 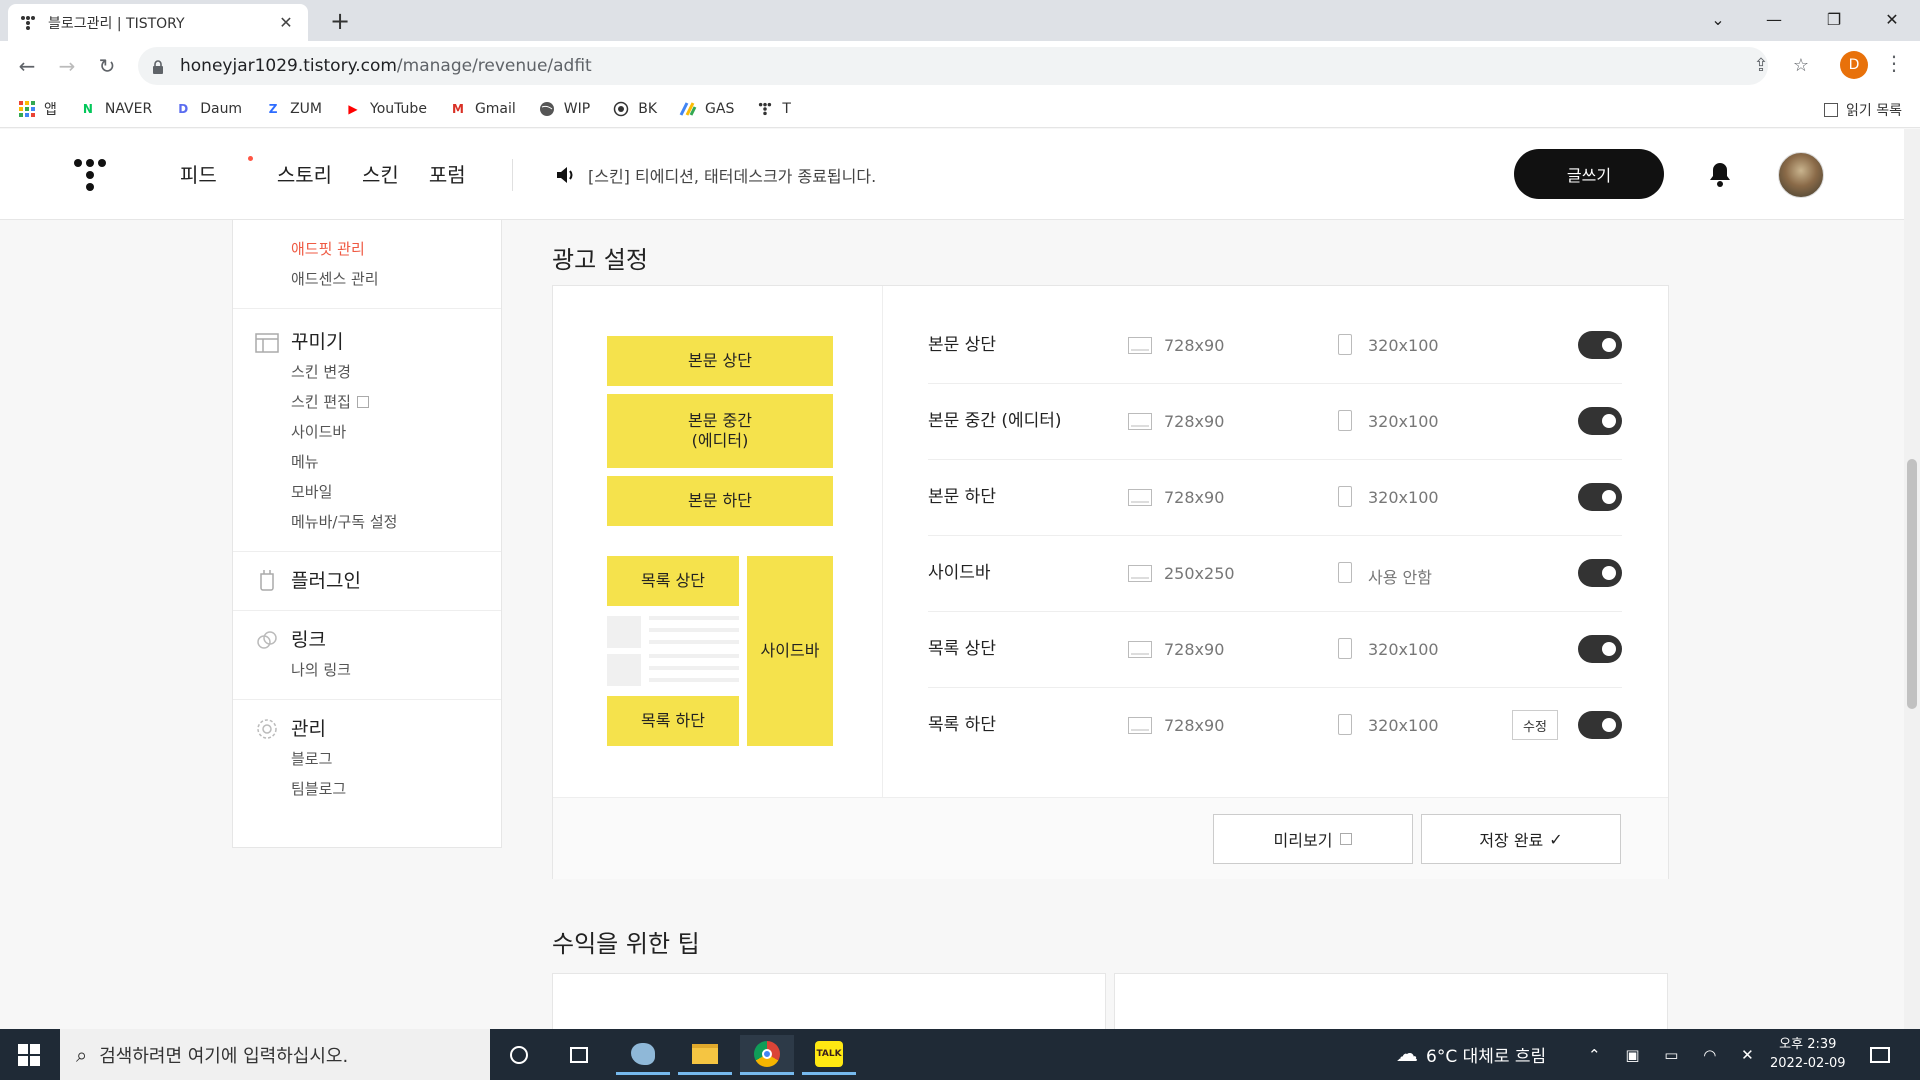 What do you see at coordinates (293, 109) in the screenshot?
I see `bookmark-zum: Z ZUM` at bounding box center [293, 109].